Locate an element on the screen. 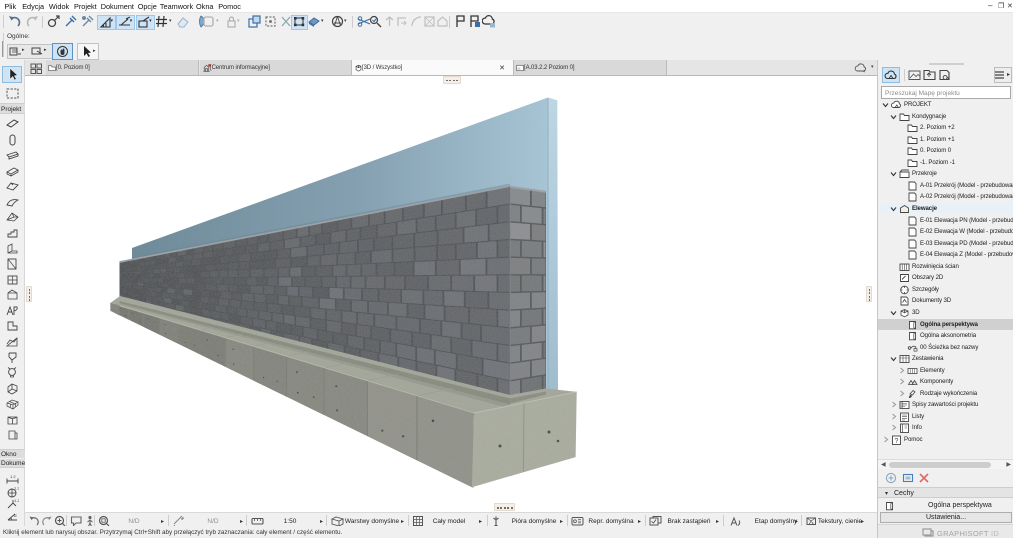 The image size is (1013, 538). svg-text: α is located at coordinates (15, 515).